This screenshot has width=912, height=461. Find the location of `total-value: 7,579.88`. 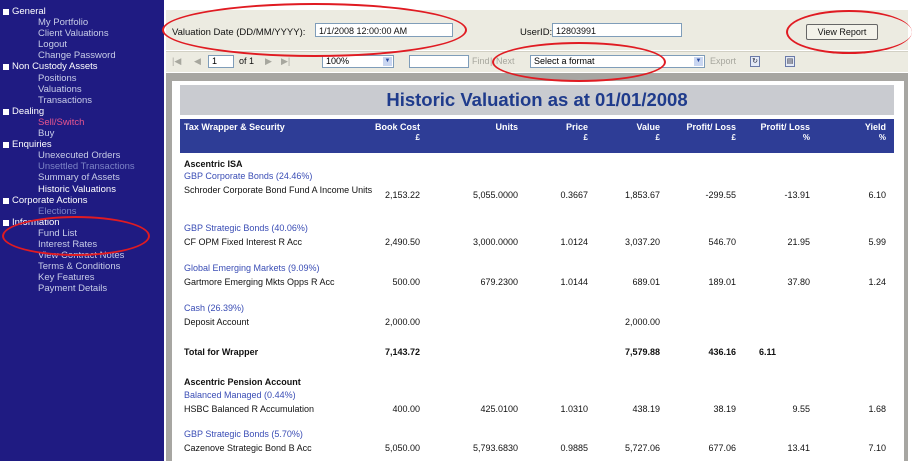

total-value: 7,579.88 is located at coordinates (642, 352).